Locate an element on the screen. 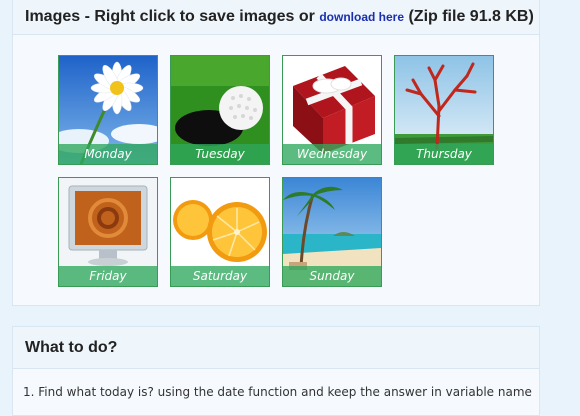  page-scrollbar is located at coordinates (577, 200).